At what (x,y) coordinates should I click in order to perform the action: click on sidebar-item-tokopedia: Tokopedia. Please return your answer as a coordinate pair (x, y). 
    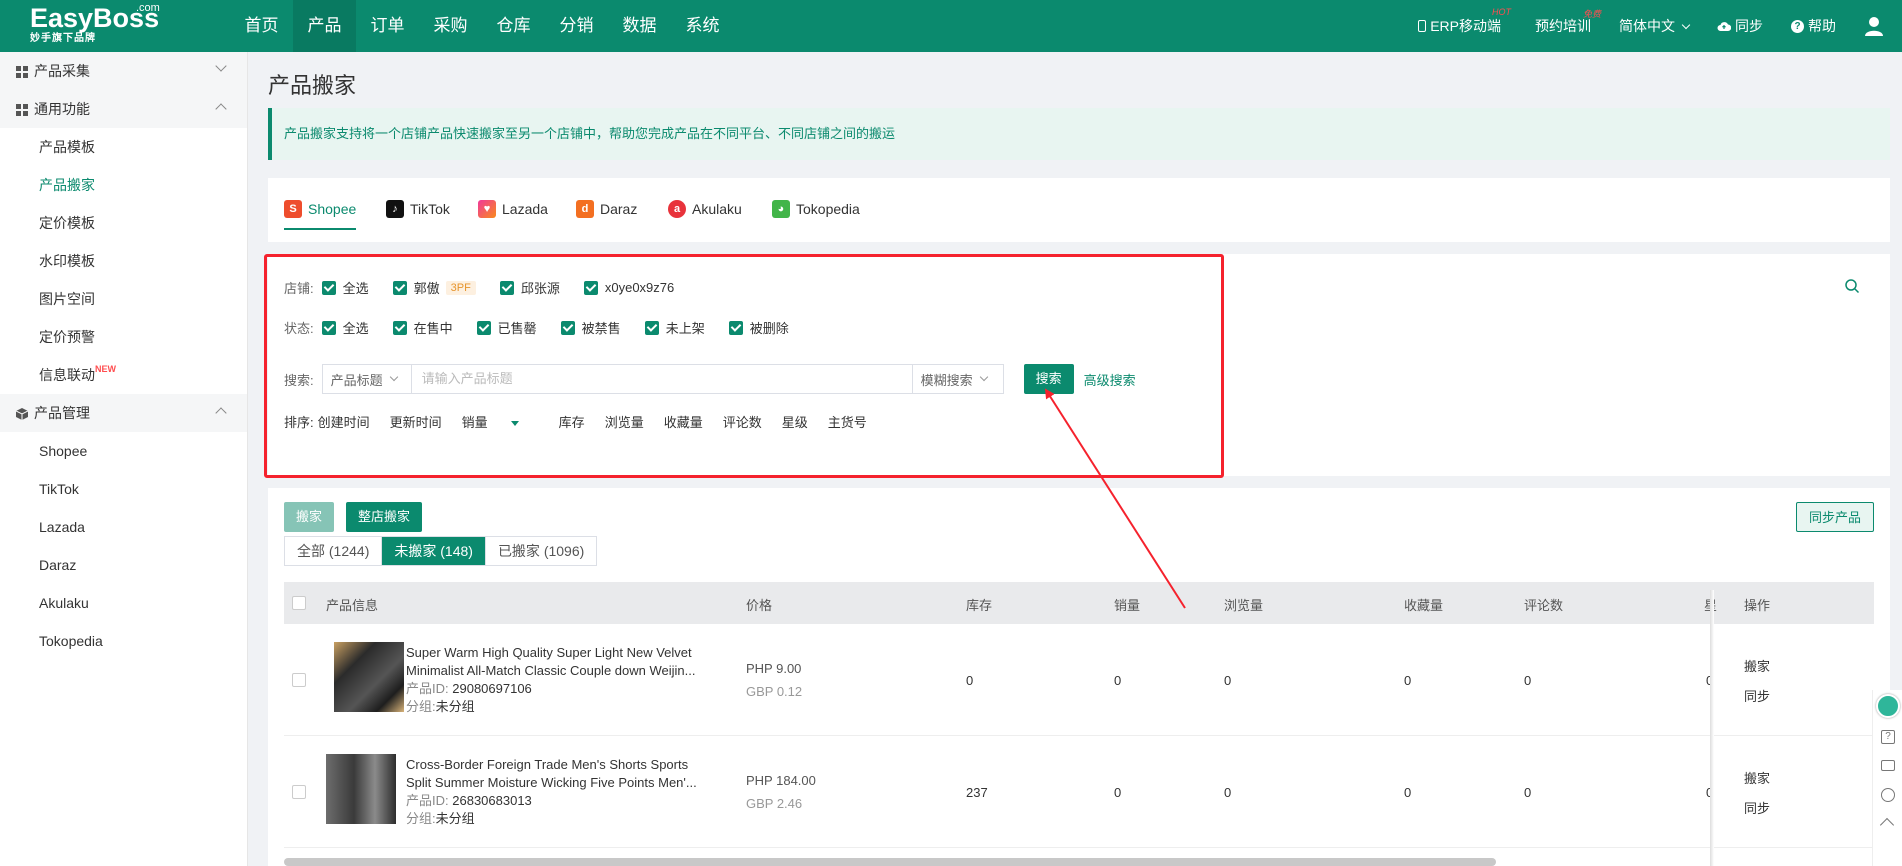
    Looking at the image, I should click on (123, 641).